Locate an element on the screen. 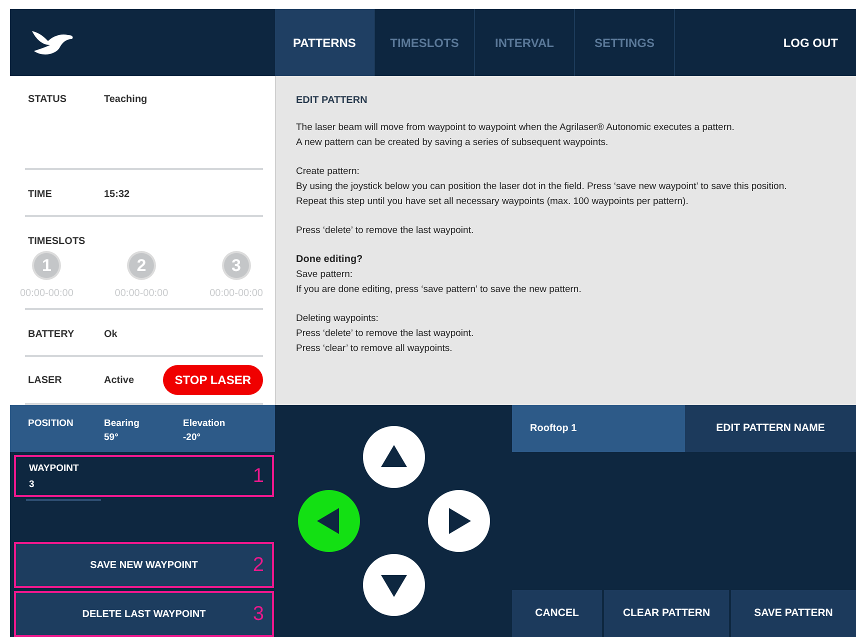  annotation-number: 2 is located at coordinates (258, 565).